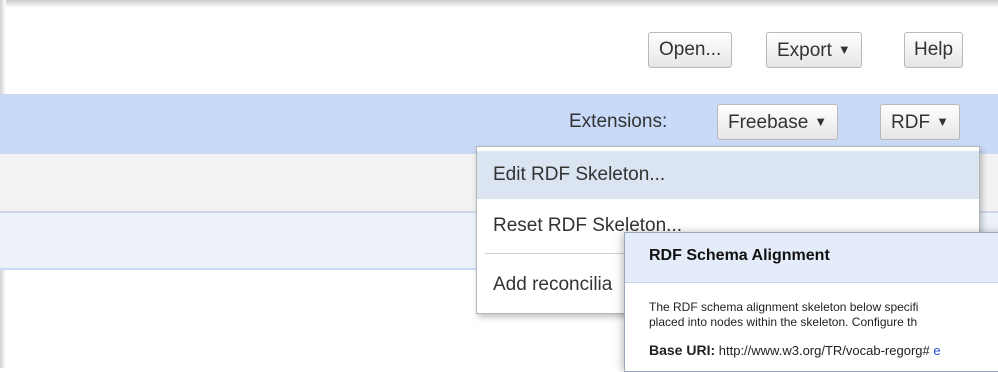  What do you see at coordinates (499, 4) in the screenshot?
I see `window-top-edge` at bounding box center [499, 4].